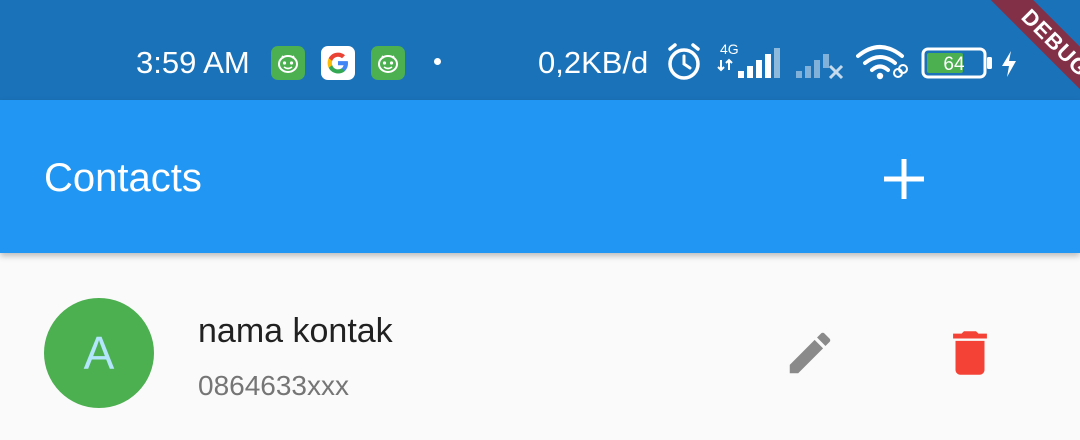 The height and width of the screenshot is (440, 1080). I want to click on battery-level: 64, so click(954, 64).